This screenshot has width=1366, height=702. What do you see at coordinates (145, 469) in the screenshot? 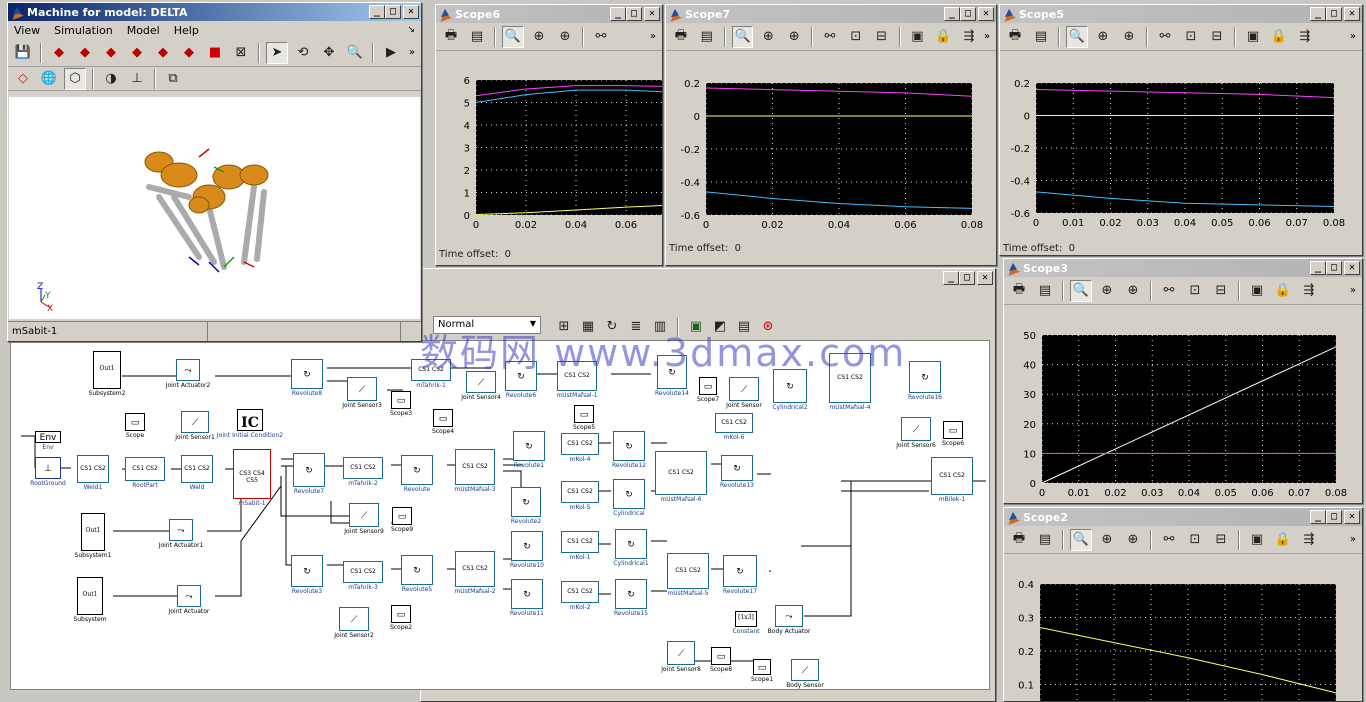
I see `block-rootpart: CS1 CS2` at bounding box center [145, 469].